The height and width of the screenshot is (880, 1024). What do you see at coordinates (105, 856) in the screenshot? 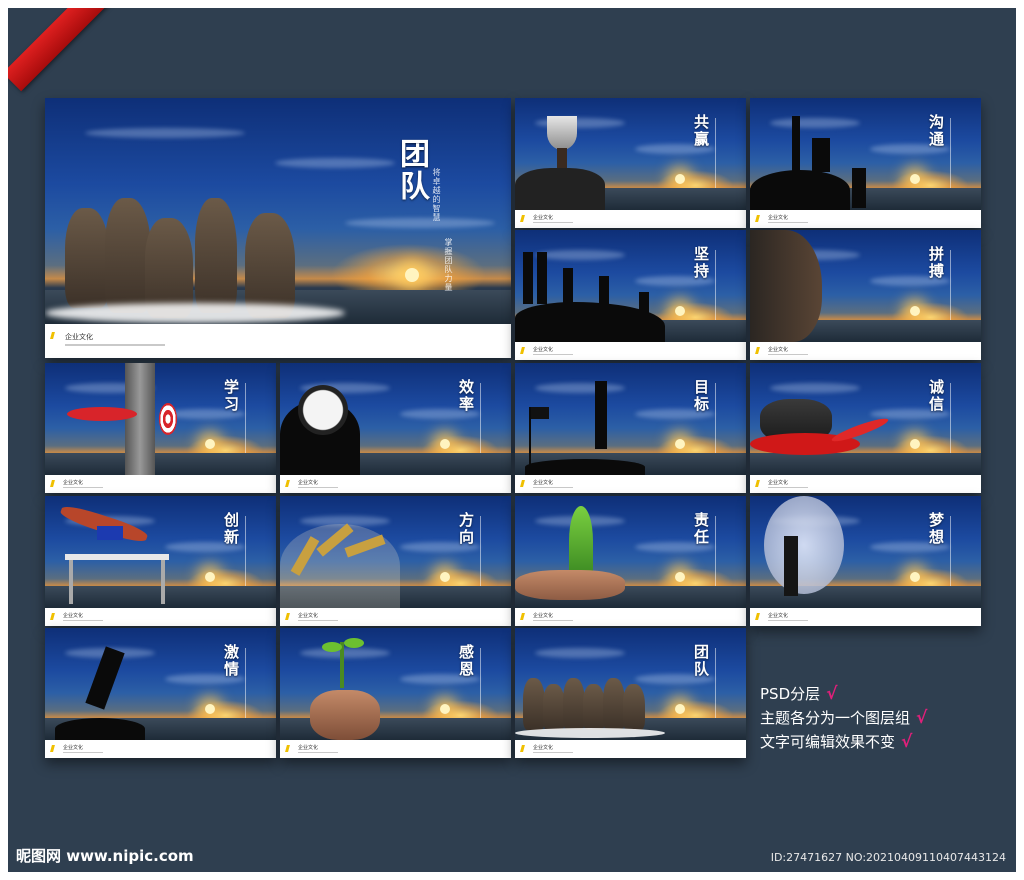
I see `site-watermark: 昵图网 www.nipic.com` at bounding box center [105, 856].